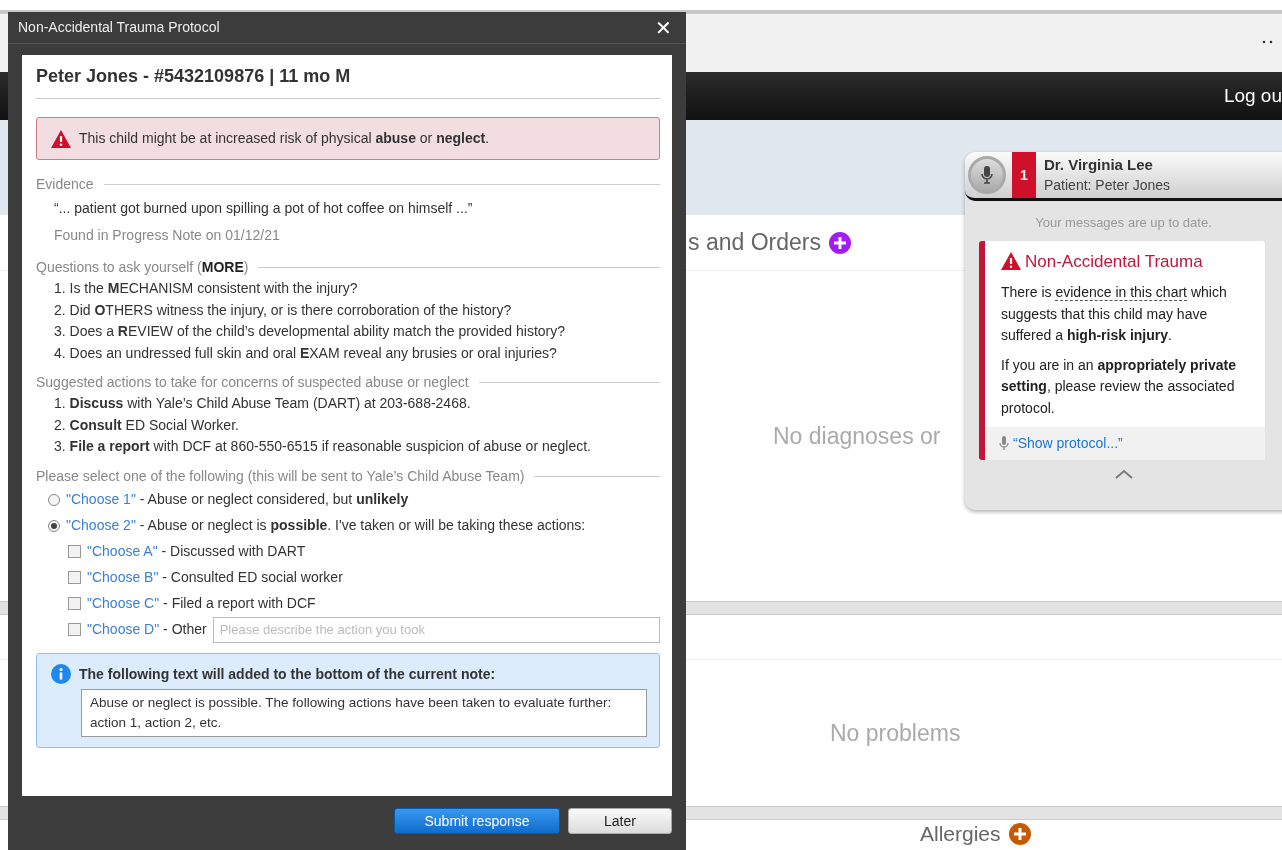 The height and width of the screenshot is (850, 1282). What do you see at coordinates (185, 629) in the screenshot?
I see `option-label: - Other` at bounding box center [185, 629].